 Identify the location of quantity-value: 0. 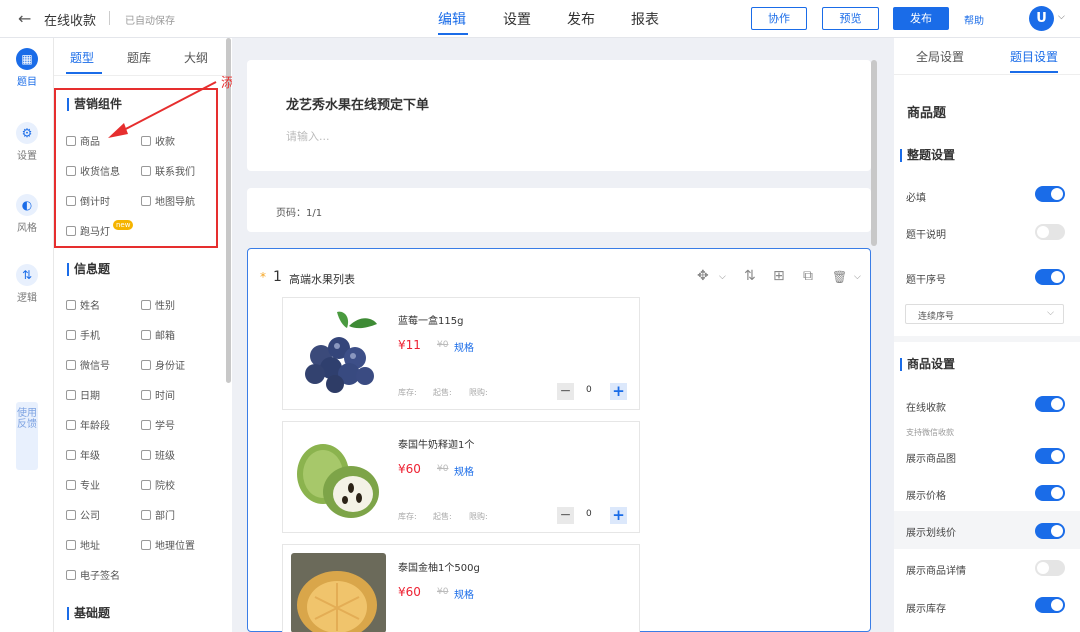
(589, 390).